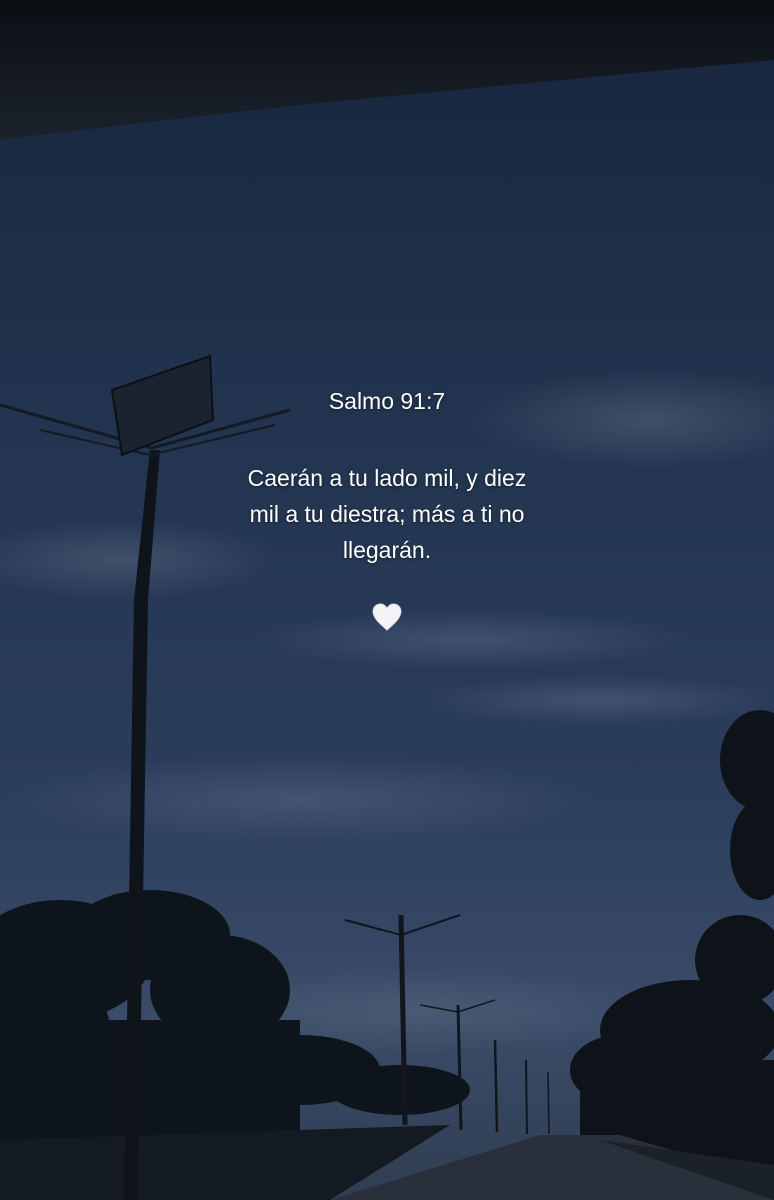 The height and width of the screenshot is (1200, 774). I want to click on verse-line: mil a tu diestra; más a ti no, so click(387, 514).